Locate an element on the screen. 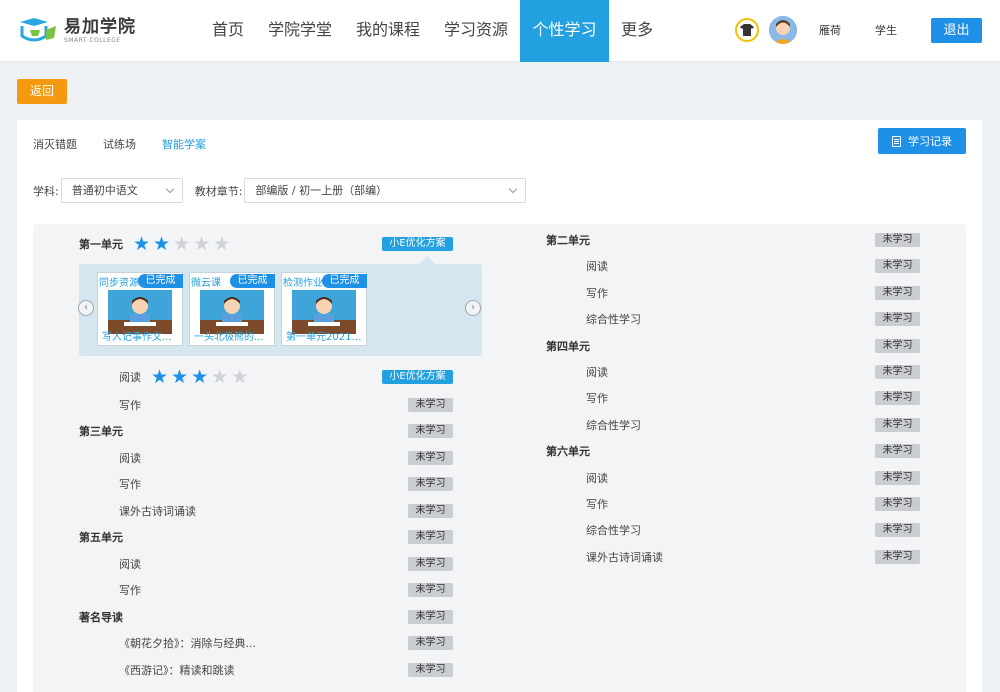 This screenshot has width=1000, height=692. expand-pointer is located at coordinates (427, 260).